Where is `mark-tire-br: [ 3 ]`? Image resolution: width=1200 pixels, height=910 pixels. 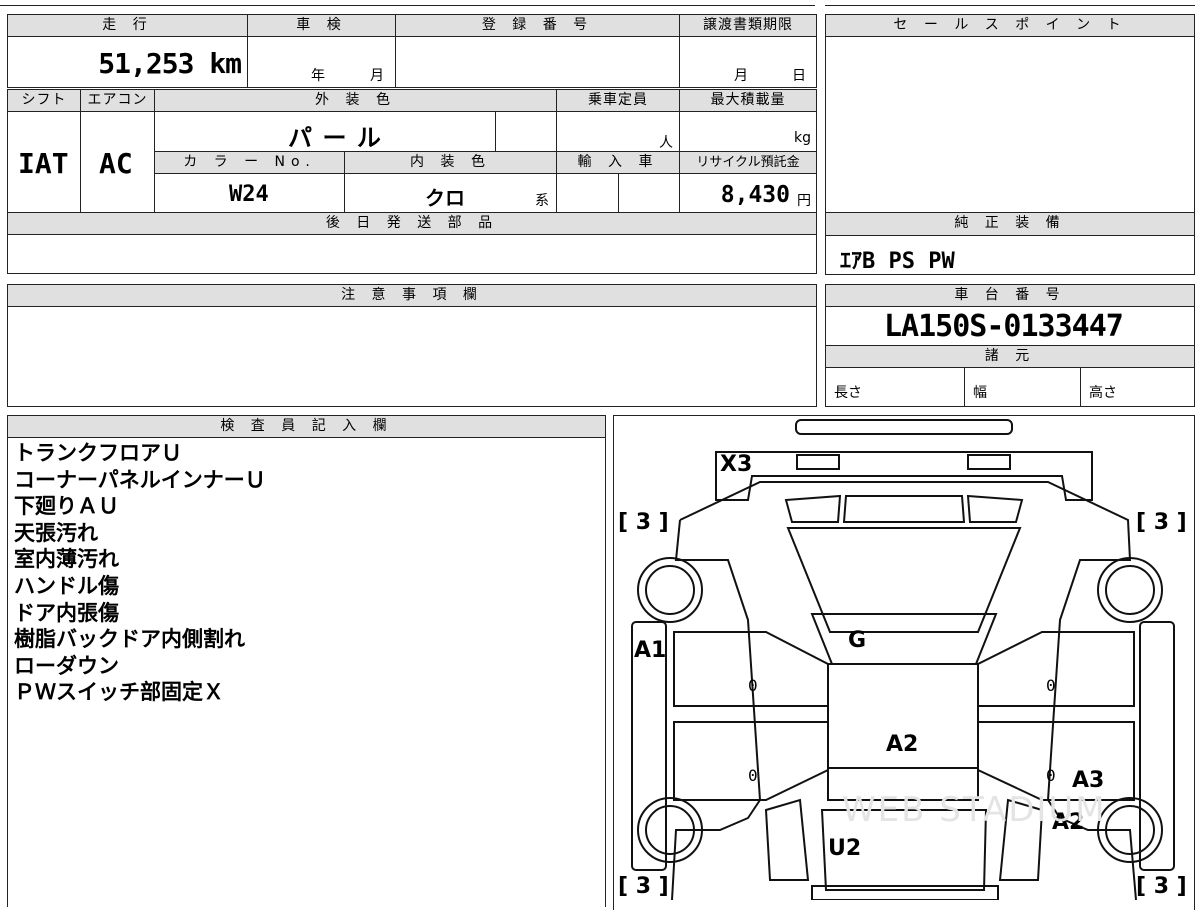
mark-tire-br: [ 3 ] is located at coordinates (1161, 886).